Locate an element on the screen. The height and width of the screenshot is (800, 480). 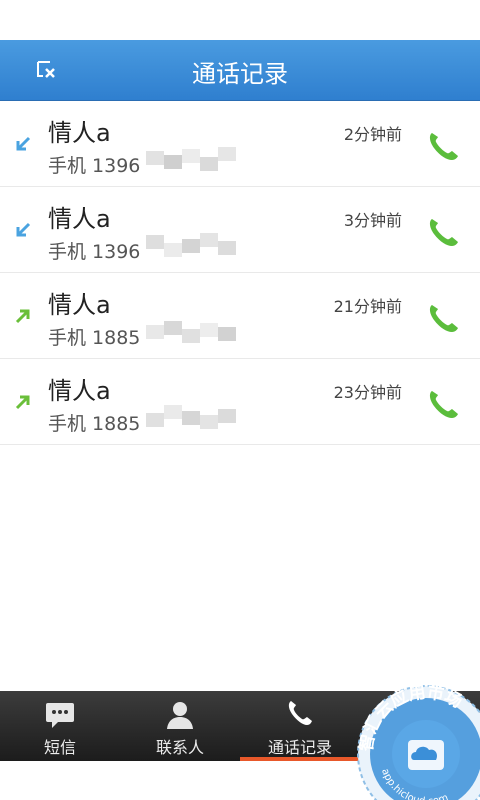
call-log-row: 情人a 手机 1885 23分钟前 is located at coordinates (240, 402).